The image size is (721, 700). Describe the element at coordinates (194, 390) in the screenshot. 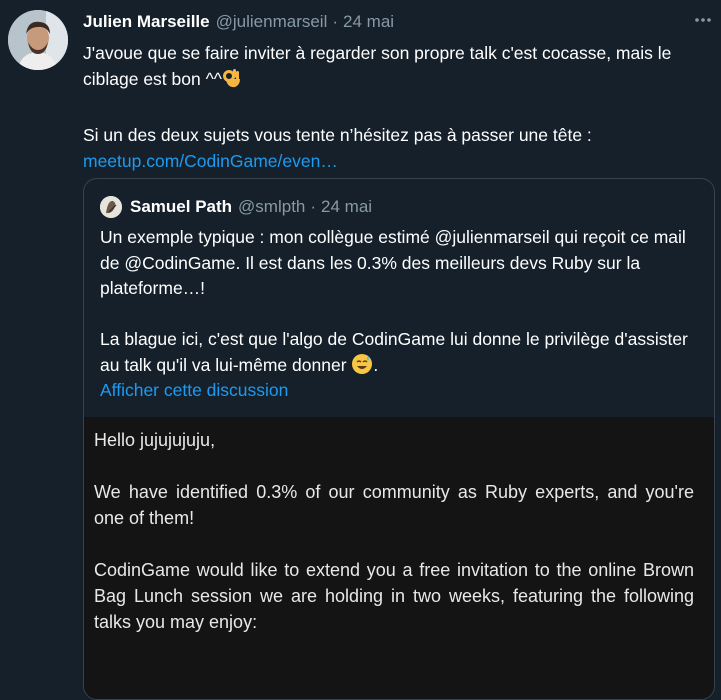

I see `show-thread-link: Afficher cette discussion` at that location.